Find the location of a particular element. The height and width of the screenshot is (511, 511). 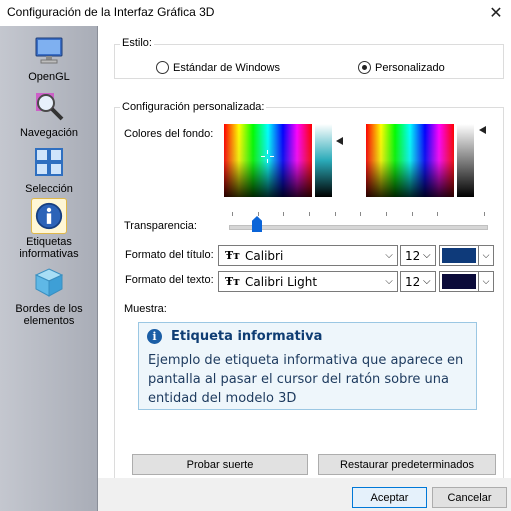

title-size-select: 12 ⌵ is located at coordinates (418, 255).